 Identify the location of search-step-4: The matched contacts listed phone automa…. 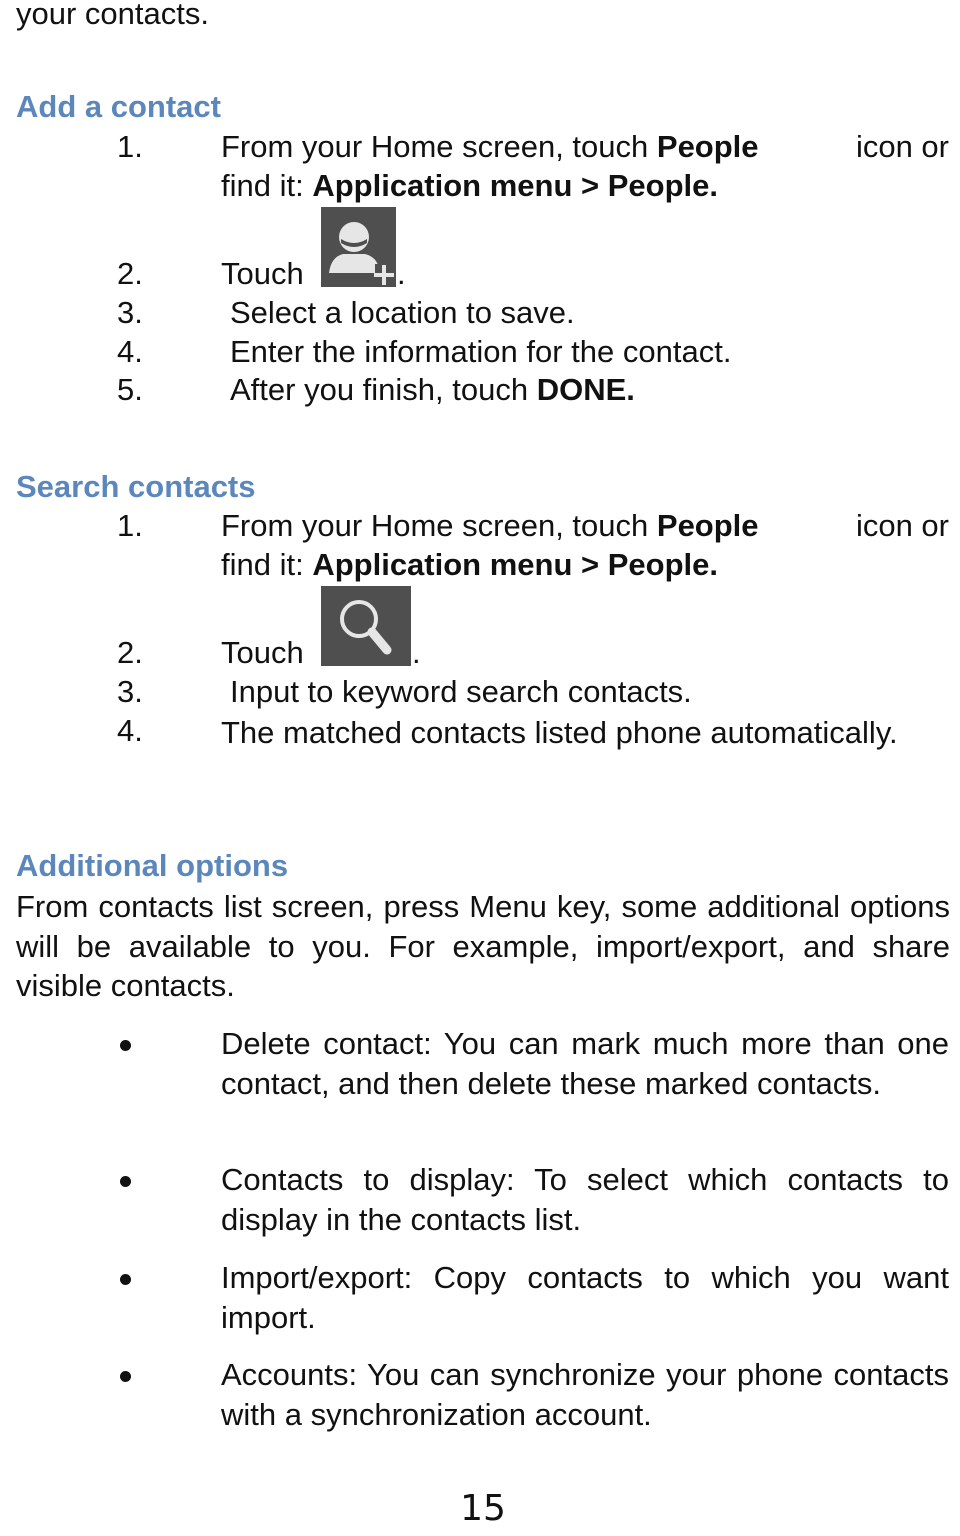
(559, 732).